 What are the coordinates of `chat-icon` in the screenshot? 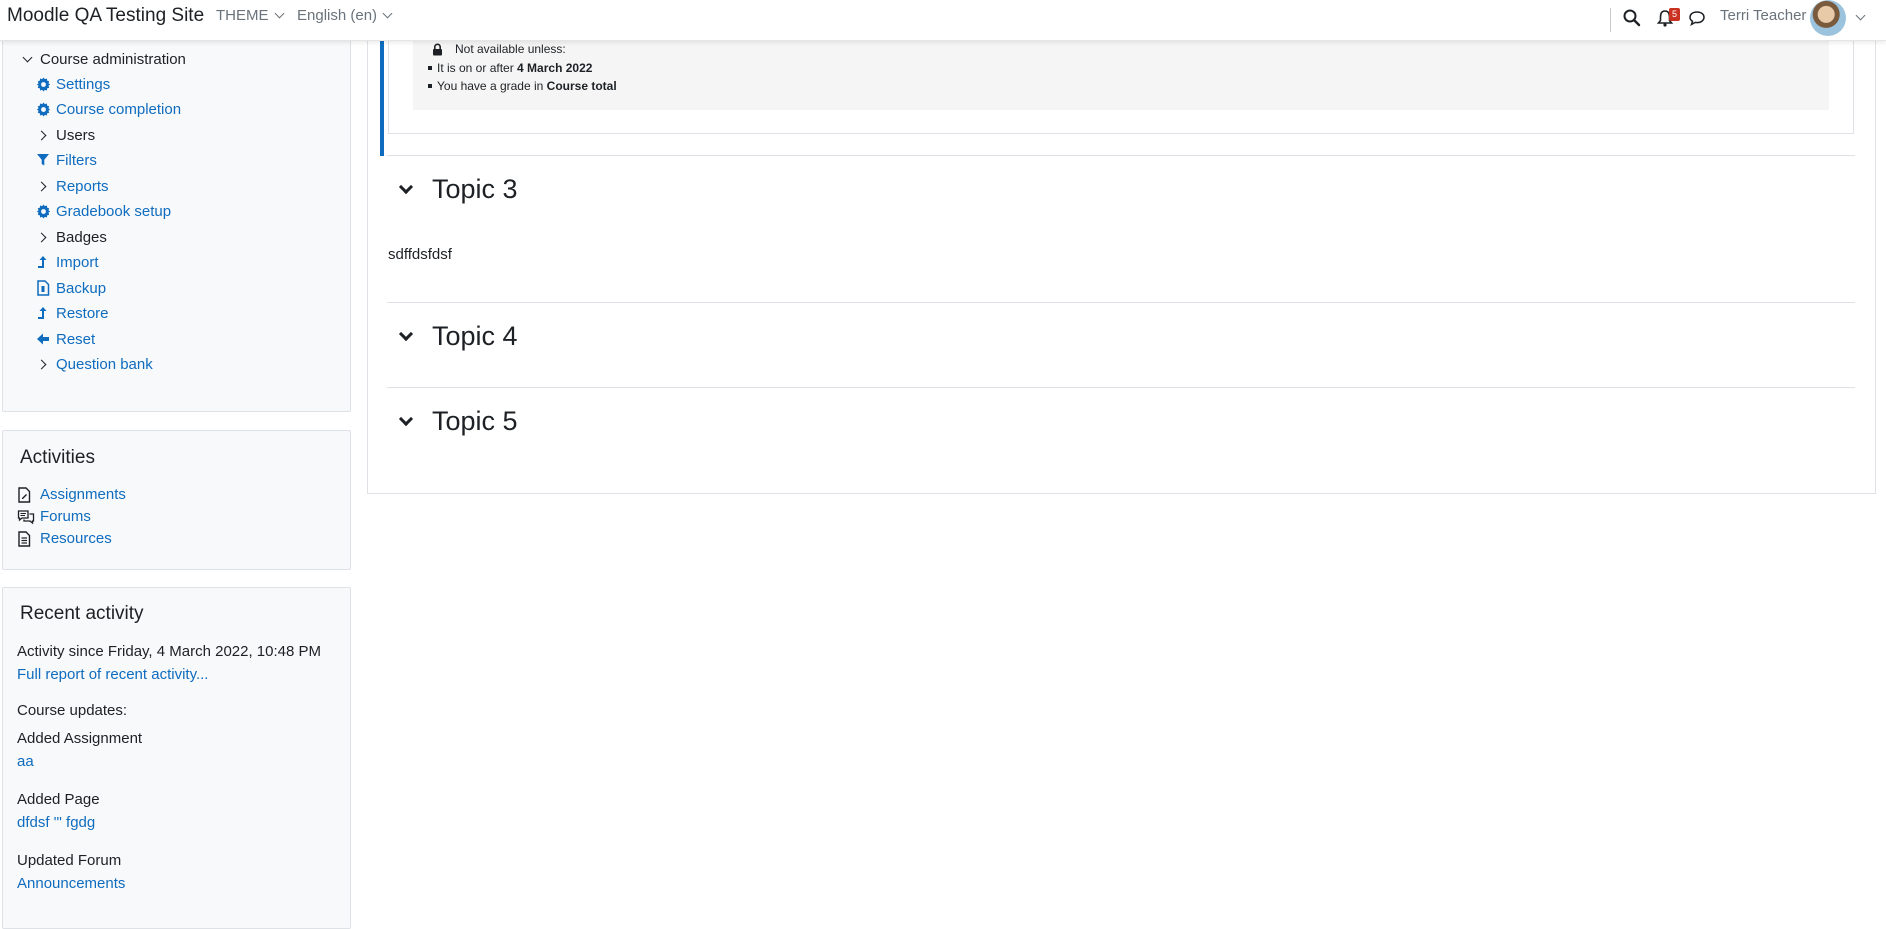 It's located at (1697, 18).